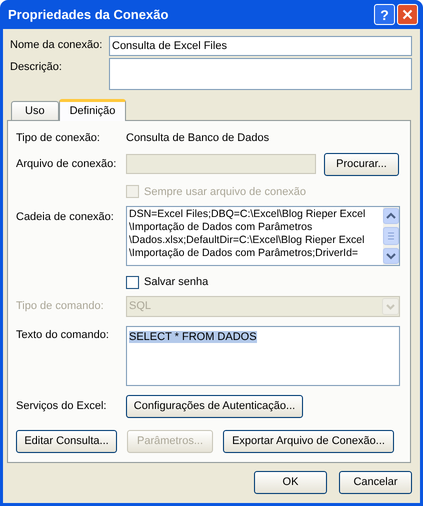  What do you see at coordinates (221, 227) in the screenshot?
I see `text-line: \Importação de Dados com Parâmetros` at bounding box center [221, 227].